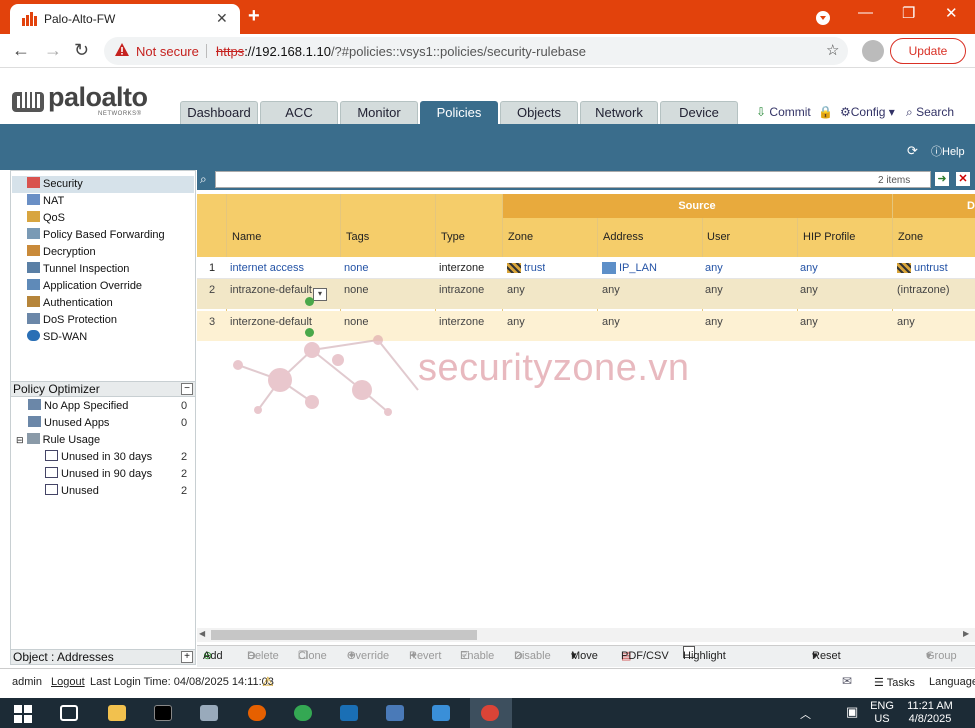  I want to click on optimizer-item-unused-90: Unused in 90 days, so click(98, 474).